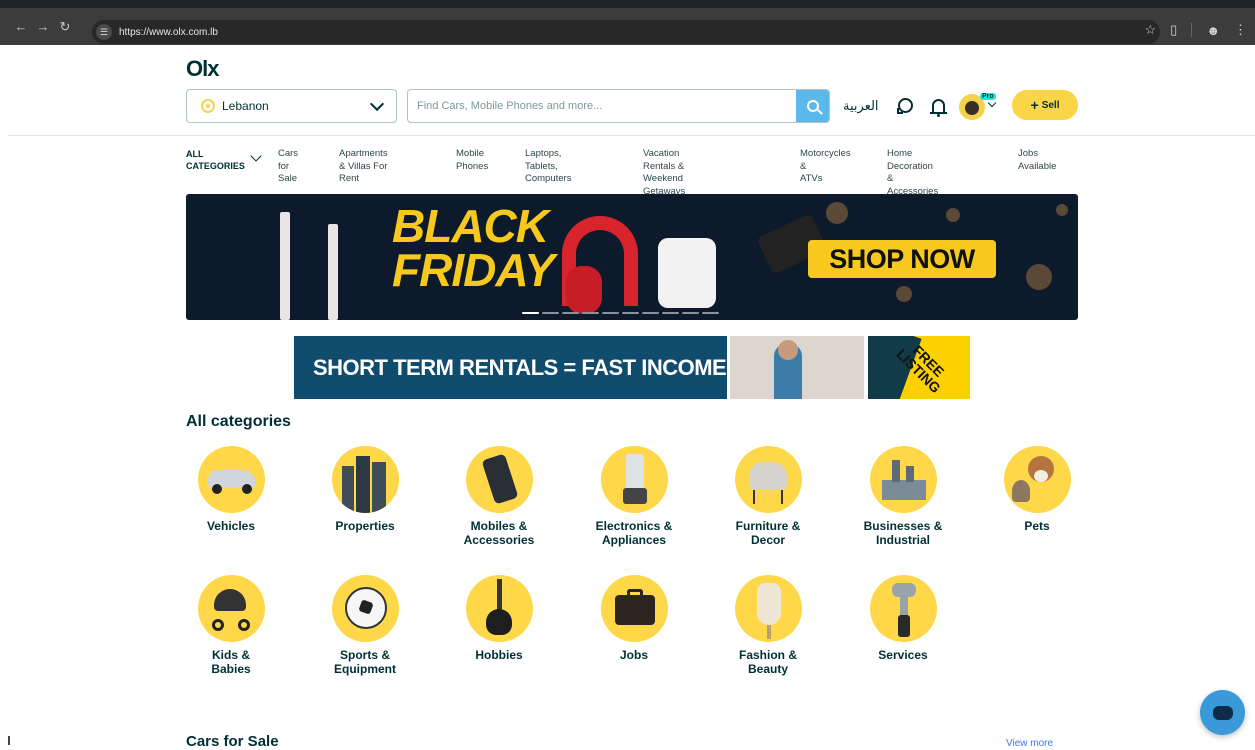 The width and height of the screenshot is (1255, 750). I want to click on category-vehicles: Vehicles, so click(231, 489).